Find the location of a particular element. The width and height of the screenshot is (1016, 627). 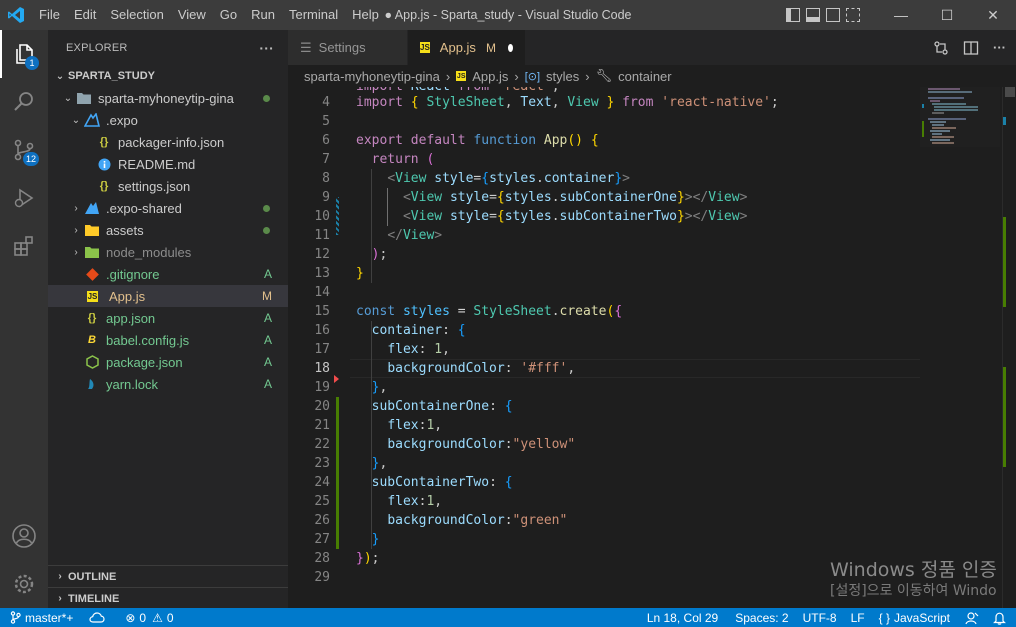

scroll-thumb is located at coordinates (1010, 92).